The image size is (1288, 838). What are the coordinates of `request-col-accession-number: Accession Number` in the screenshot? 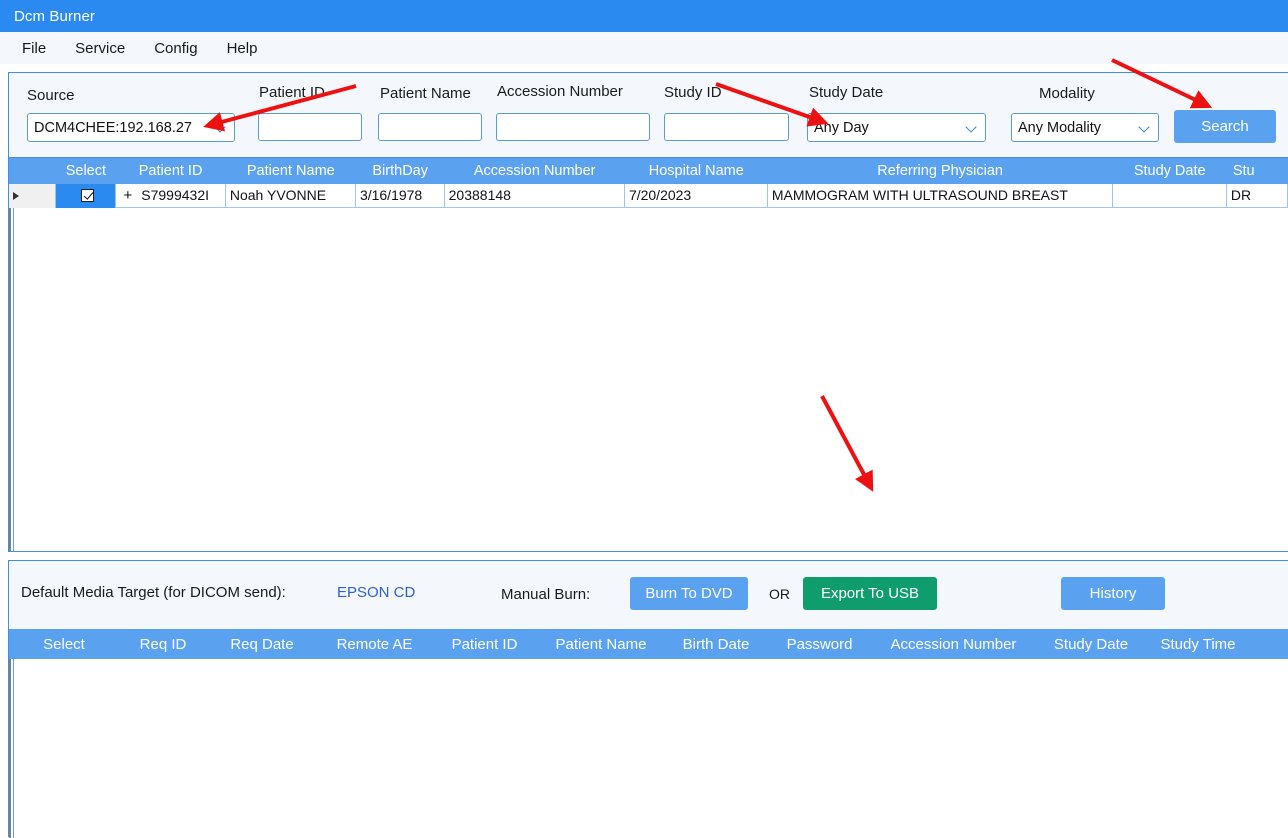 It's located at (953, 644).